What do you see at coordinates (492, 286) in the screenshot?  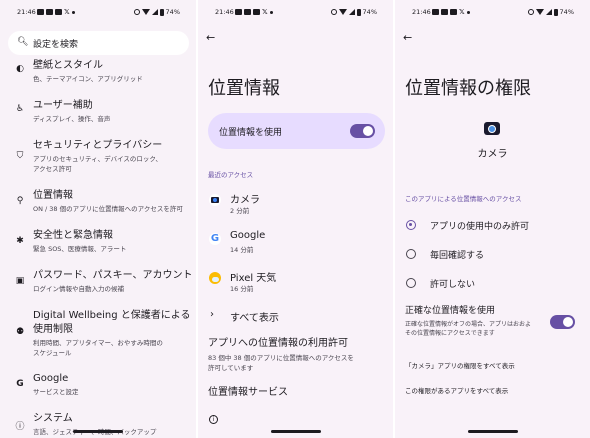 I see `radio-dont-allow: 許可しない` at bounding box center [492, 286].